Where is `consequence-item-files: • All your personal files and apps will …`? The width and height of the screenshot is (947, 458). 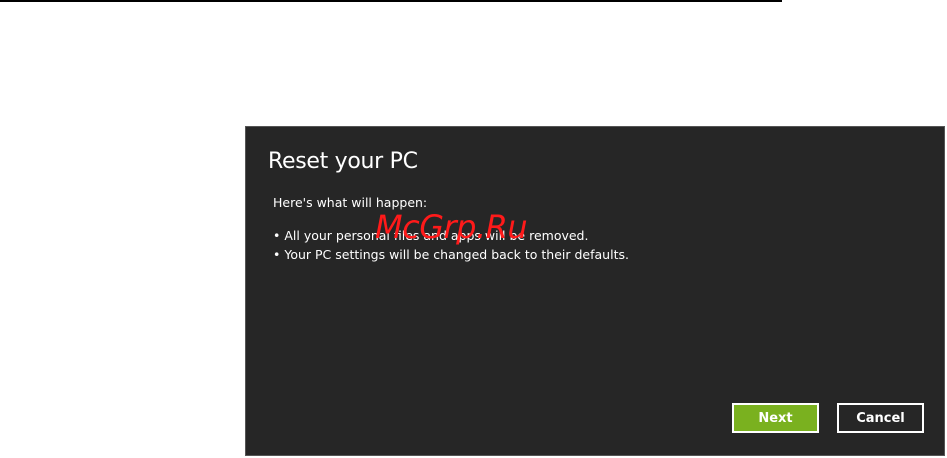 consequence-item-files: • All your personal files and apps will … is located at coordinates (431, 235).